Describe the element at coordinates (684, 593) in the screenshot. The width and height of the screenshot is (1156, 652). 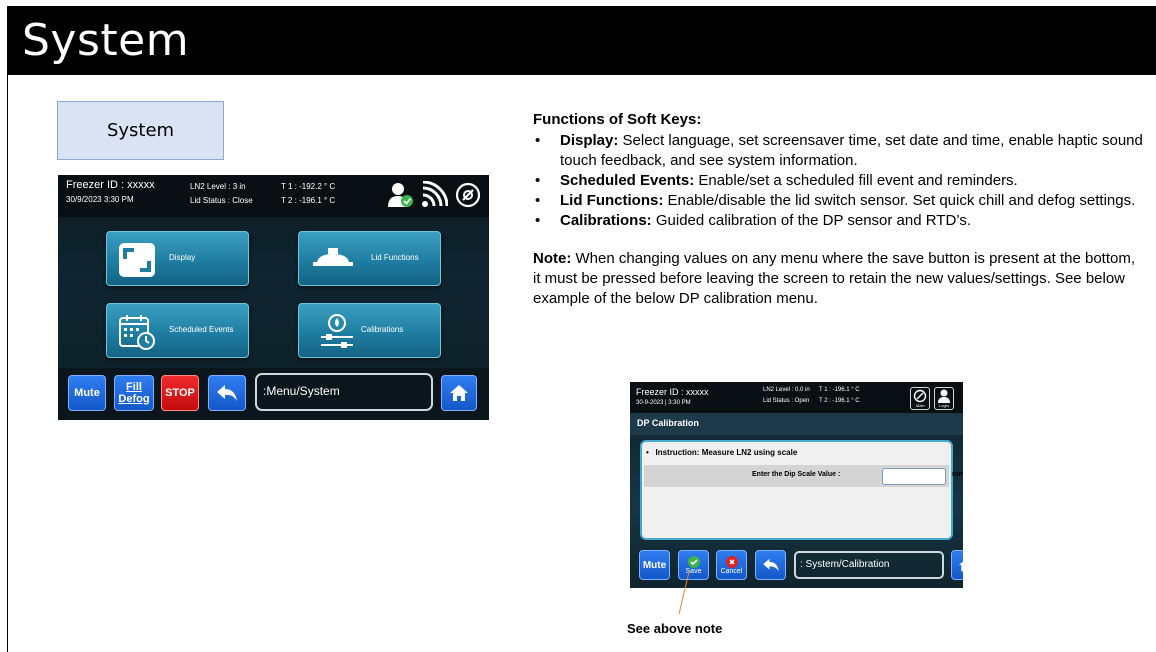
I see `callout-line` at that location.